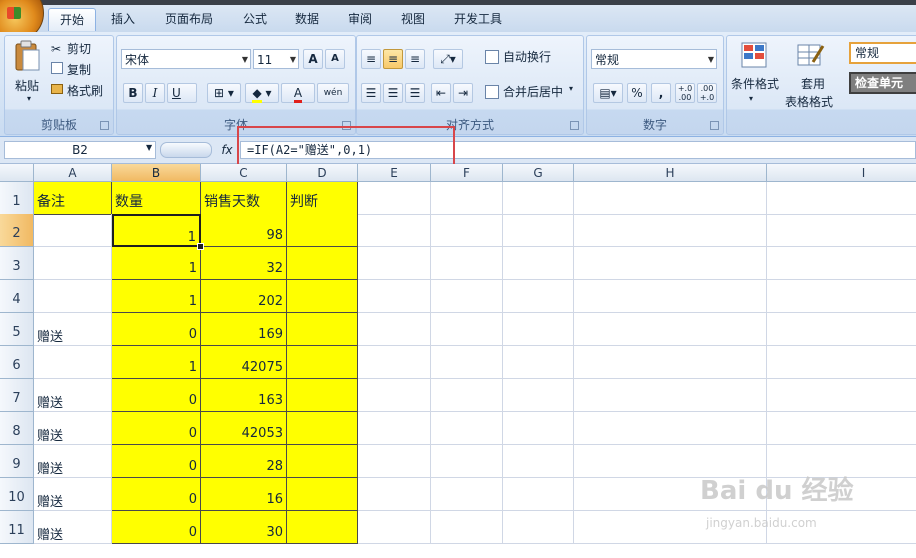  What do you see at coordinates (307, 19) in the screenshot?
I see `tab-data: 数据` at bounding box center [307, 19].